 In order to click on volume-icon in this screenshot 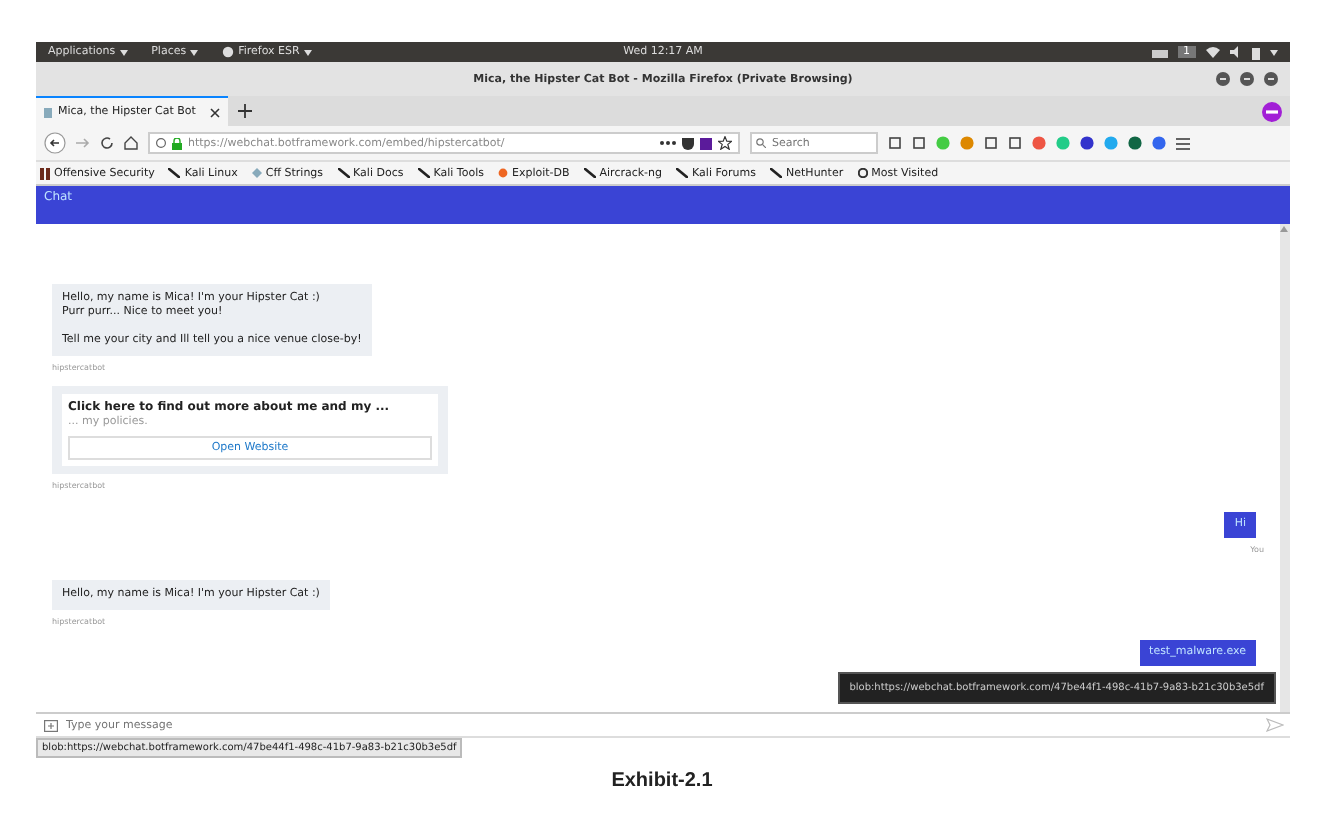, I will do `click(1236, 52)`.